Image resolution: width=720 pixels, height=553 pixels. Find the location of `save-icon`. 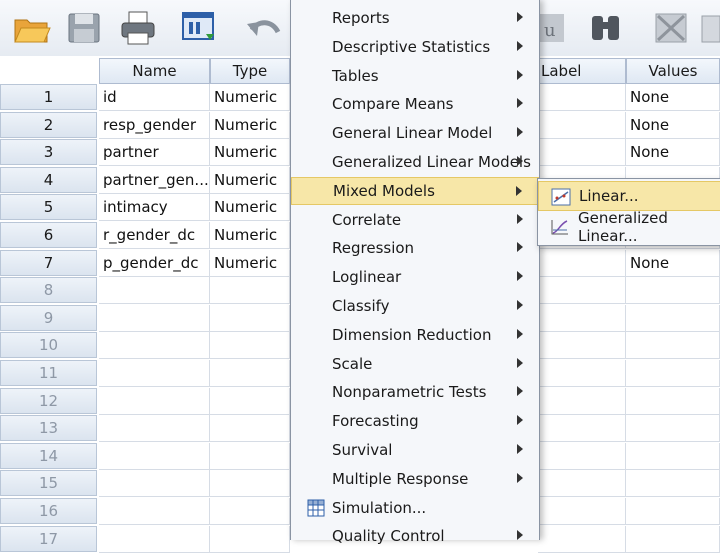

save-icon is located at coordinates (84, 28).